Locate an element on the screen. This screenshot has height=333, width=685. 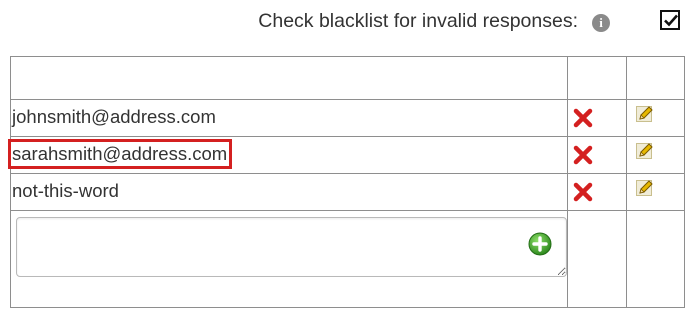
add-cell is located at coordinates (597, 259).